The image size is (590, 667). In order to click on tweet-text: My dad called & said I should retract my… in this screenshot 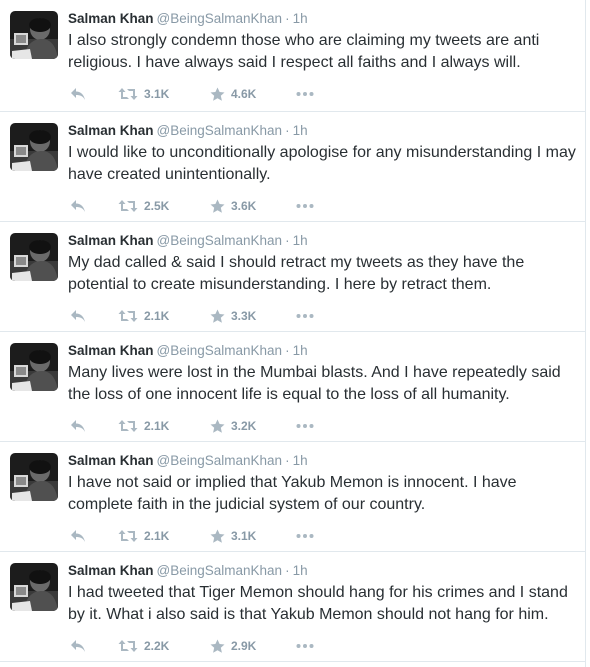, I will do `click(296, 273)`.